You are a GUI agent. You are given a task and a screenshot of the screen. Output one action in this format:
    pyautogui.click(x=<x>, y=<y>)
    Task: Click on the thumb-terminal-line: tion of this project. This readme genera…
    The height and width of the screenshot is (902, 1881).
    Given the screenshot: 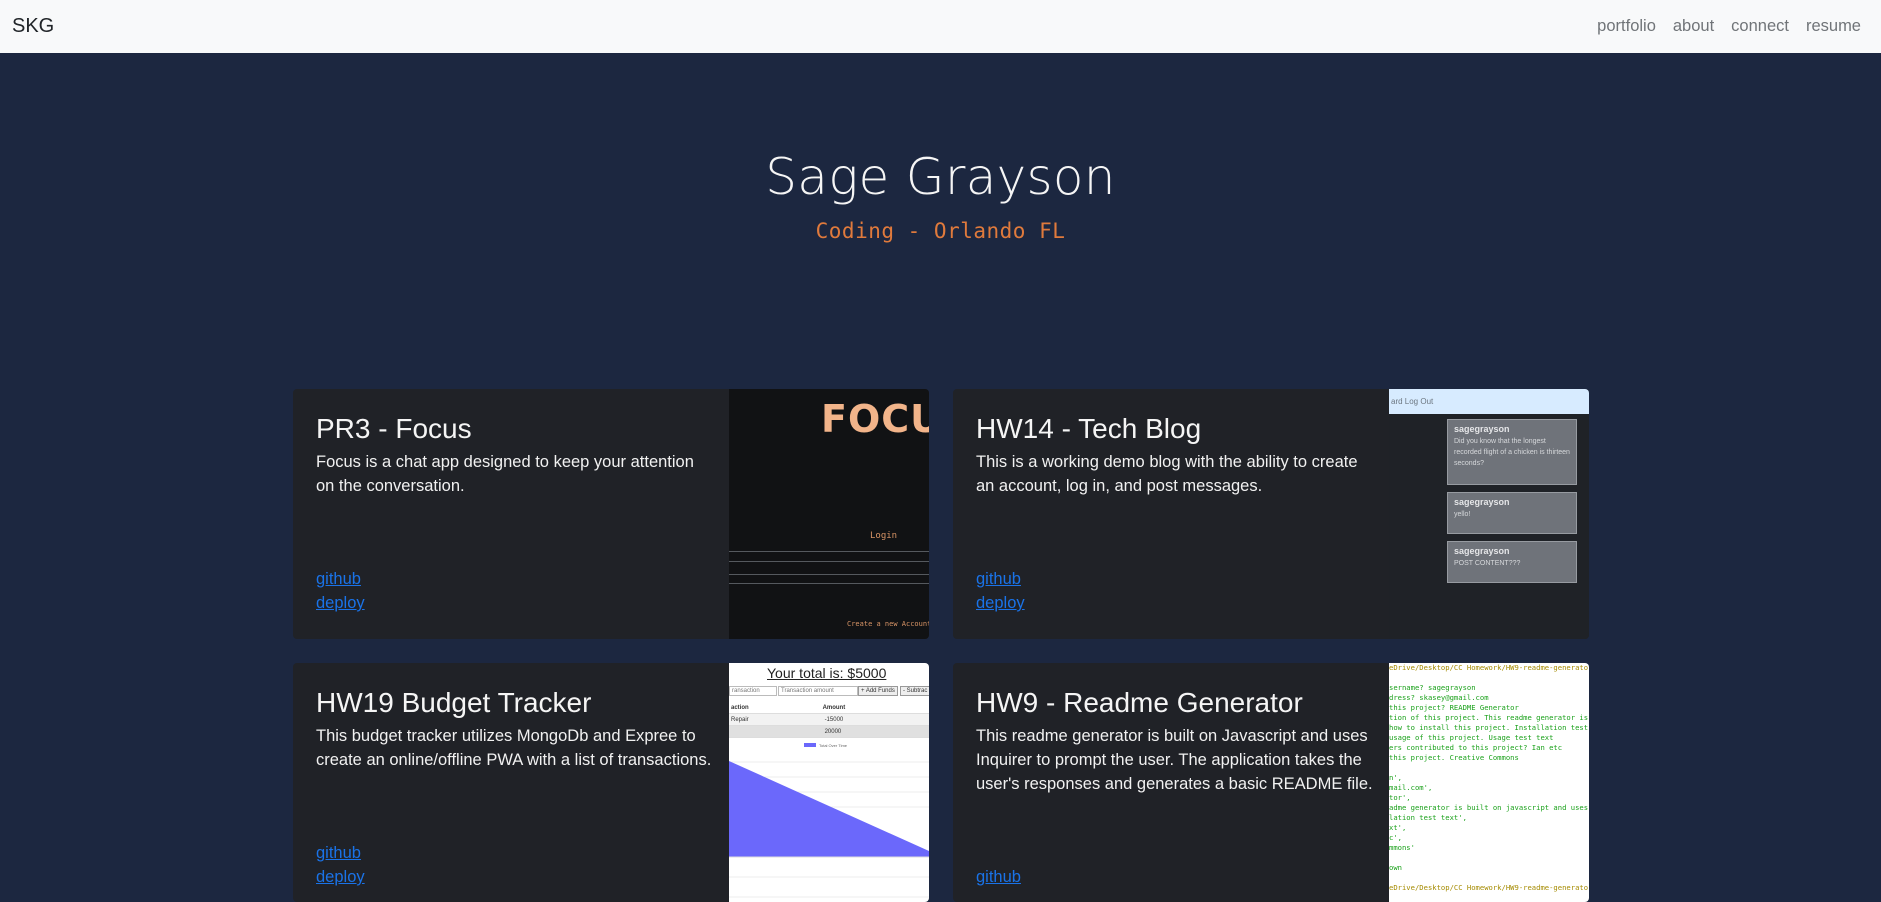 What is the action you would take?
    pyautogui.click(x=1489, y=717)
    